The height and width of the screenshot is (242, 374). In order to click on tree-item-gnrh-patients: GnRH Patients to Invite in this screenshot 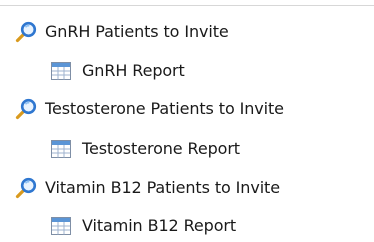, I will do `click(121, 32)`.